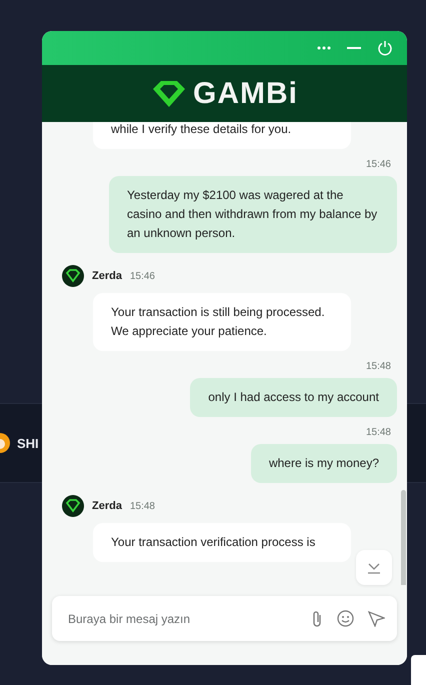 The height and width of the screenshot is (685, 426). Describe the element at coordinates (345, 618) in the screenshot. I see `emoji-icon` at that location.